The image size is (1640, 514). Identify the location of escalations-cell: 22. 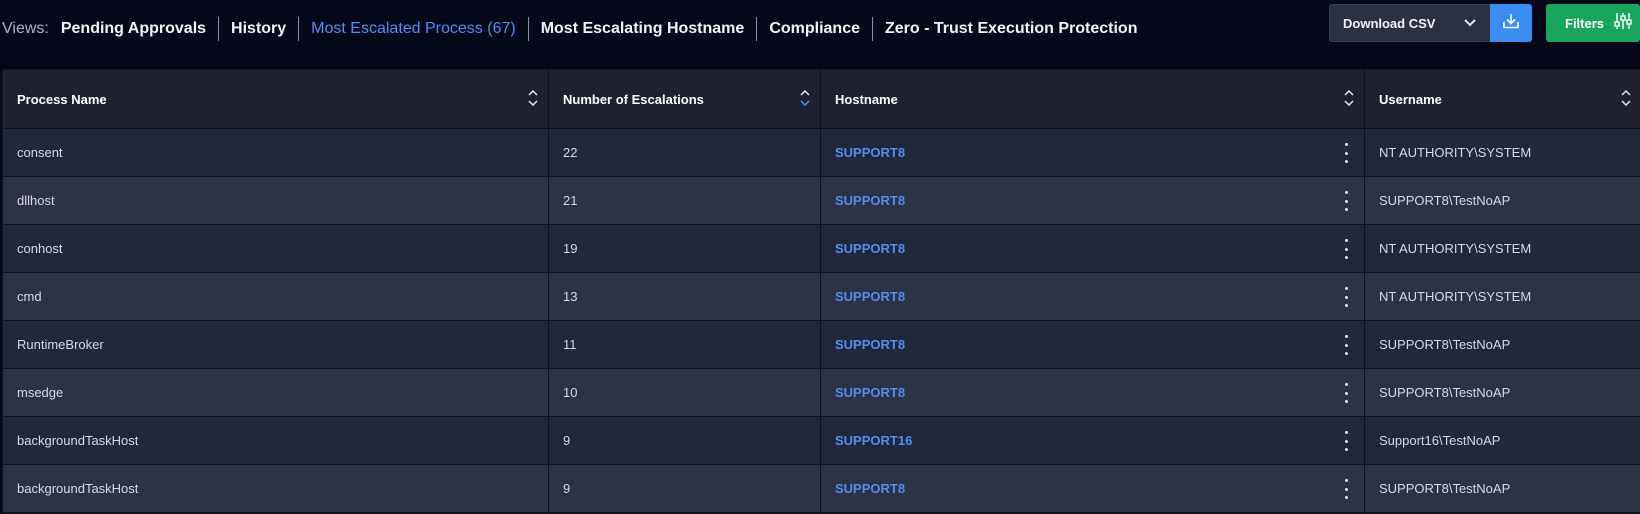
(685, 152).